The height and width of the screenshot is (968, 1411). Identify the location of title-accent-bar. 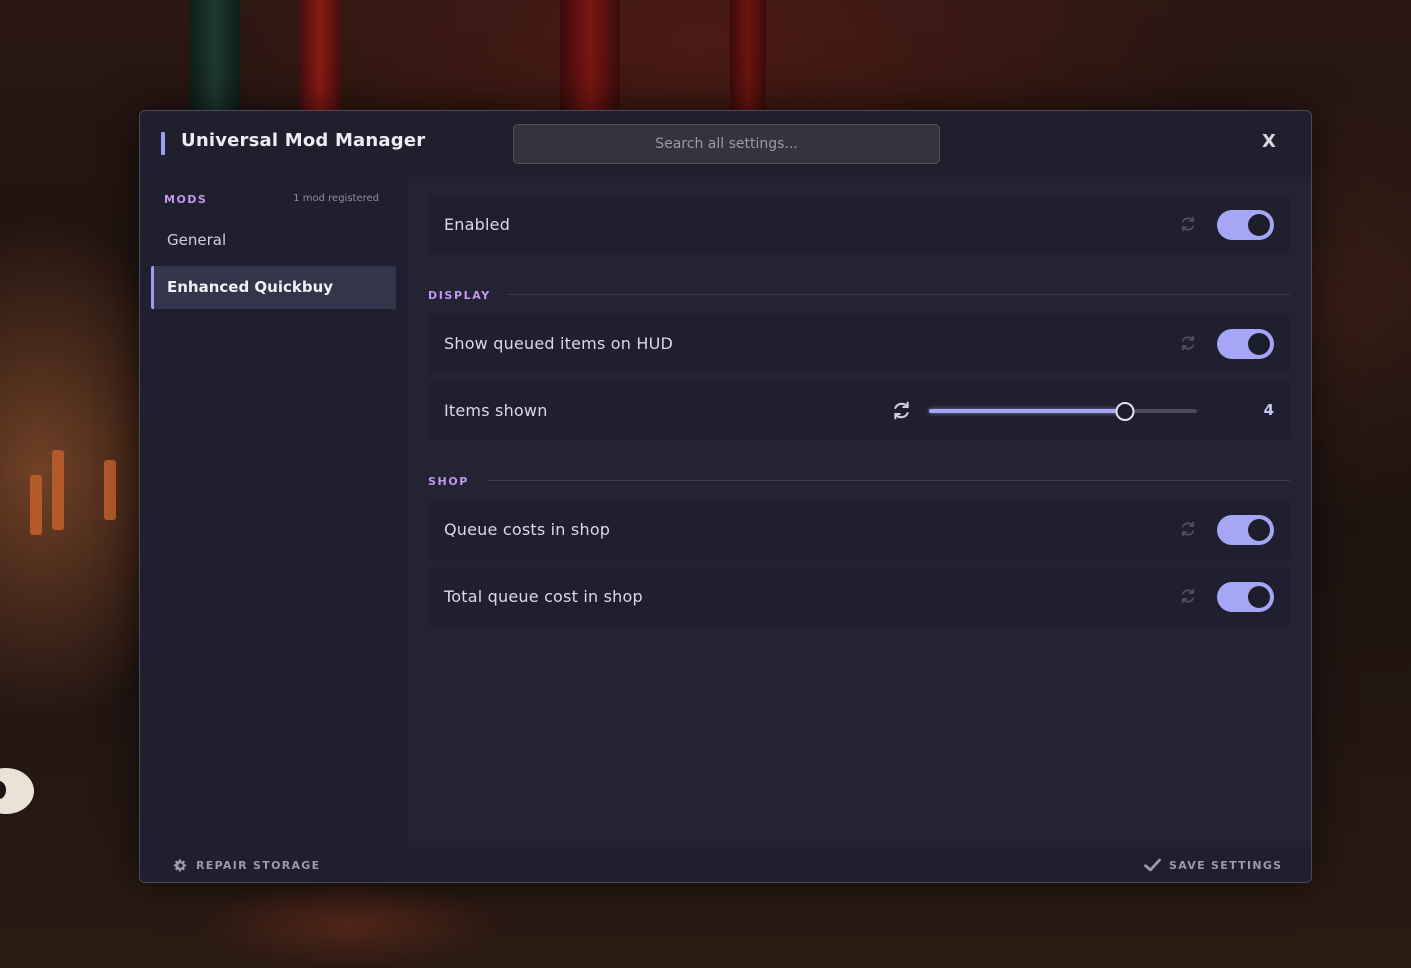
(163, 143).